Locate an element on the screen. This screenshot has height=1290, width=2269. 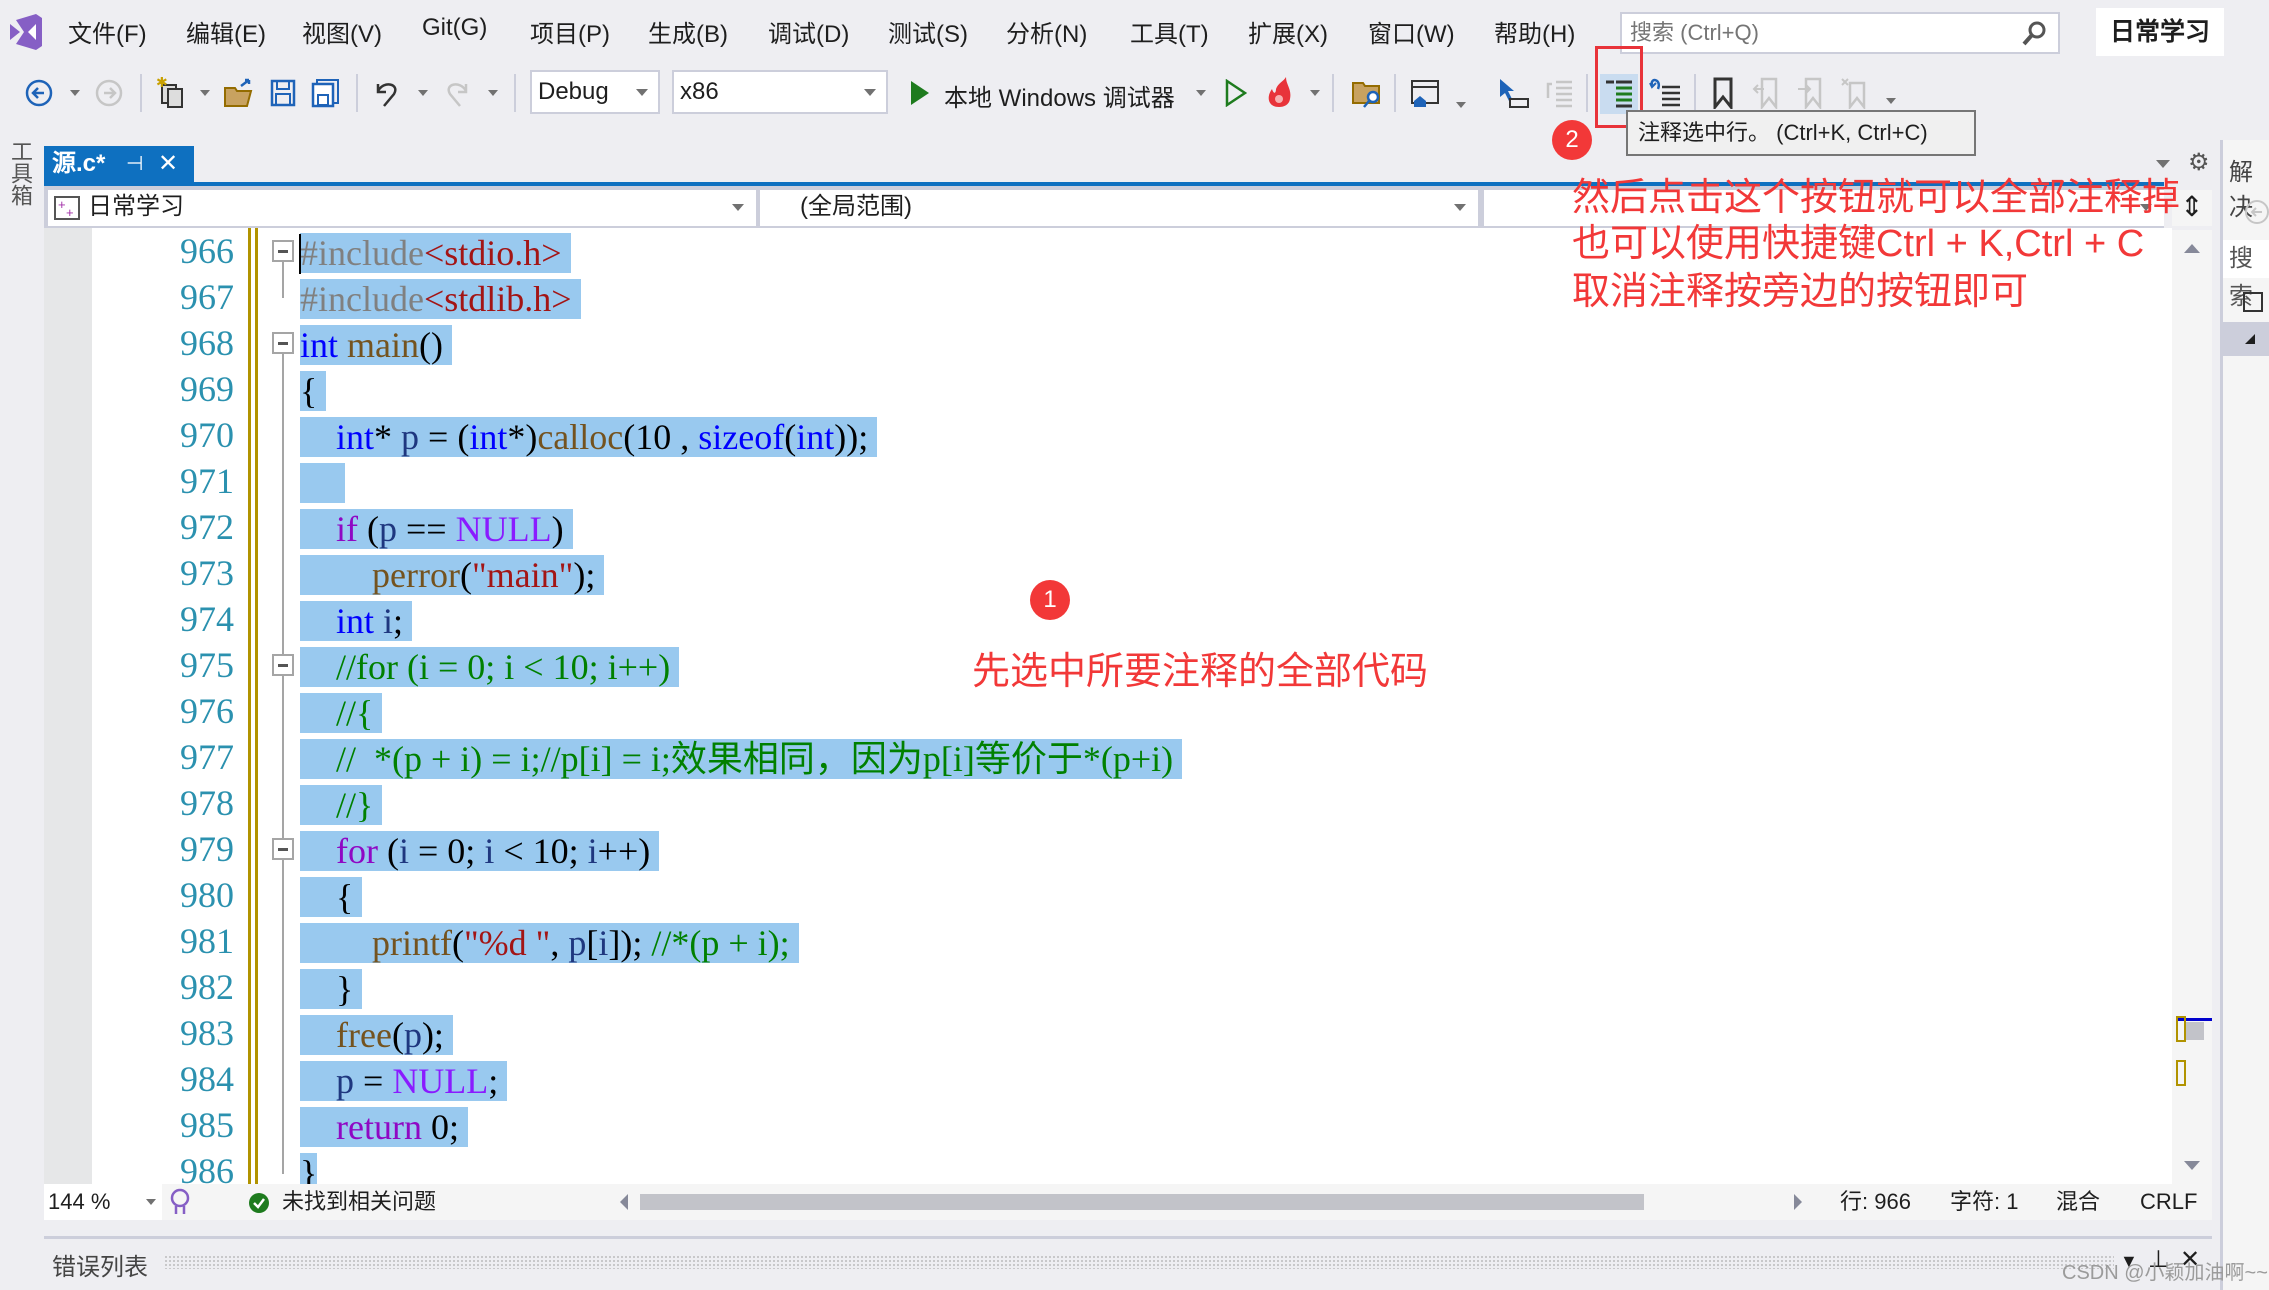
undo-icon is located at coordinates (387, 93).